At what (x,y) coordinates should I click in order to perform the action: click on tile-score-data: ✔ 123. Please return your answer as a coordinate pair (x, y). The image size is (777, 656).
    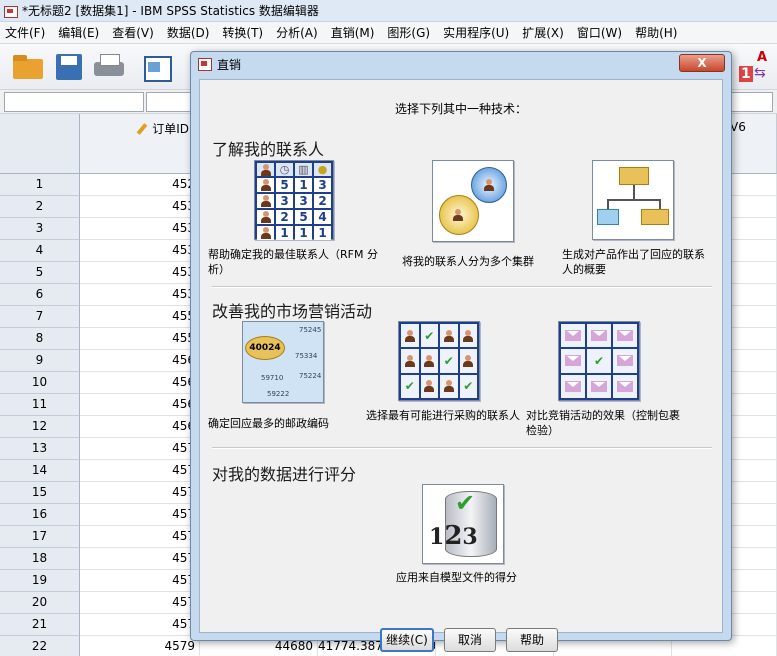
    Looking at the image, I should click on (463, 524).